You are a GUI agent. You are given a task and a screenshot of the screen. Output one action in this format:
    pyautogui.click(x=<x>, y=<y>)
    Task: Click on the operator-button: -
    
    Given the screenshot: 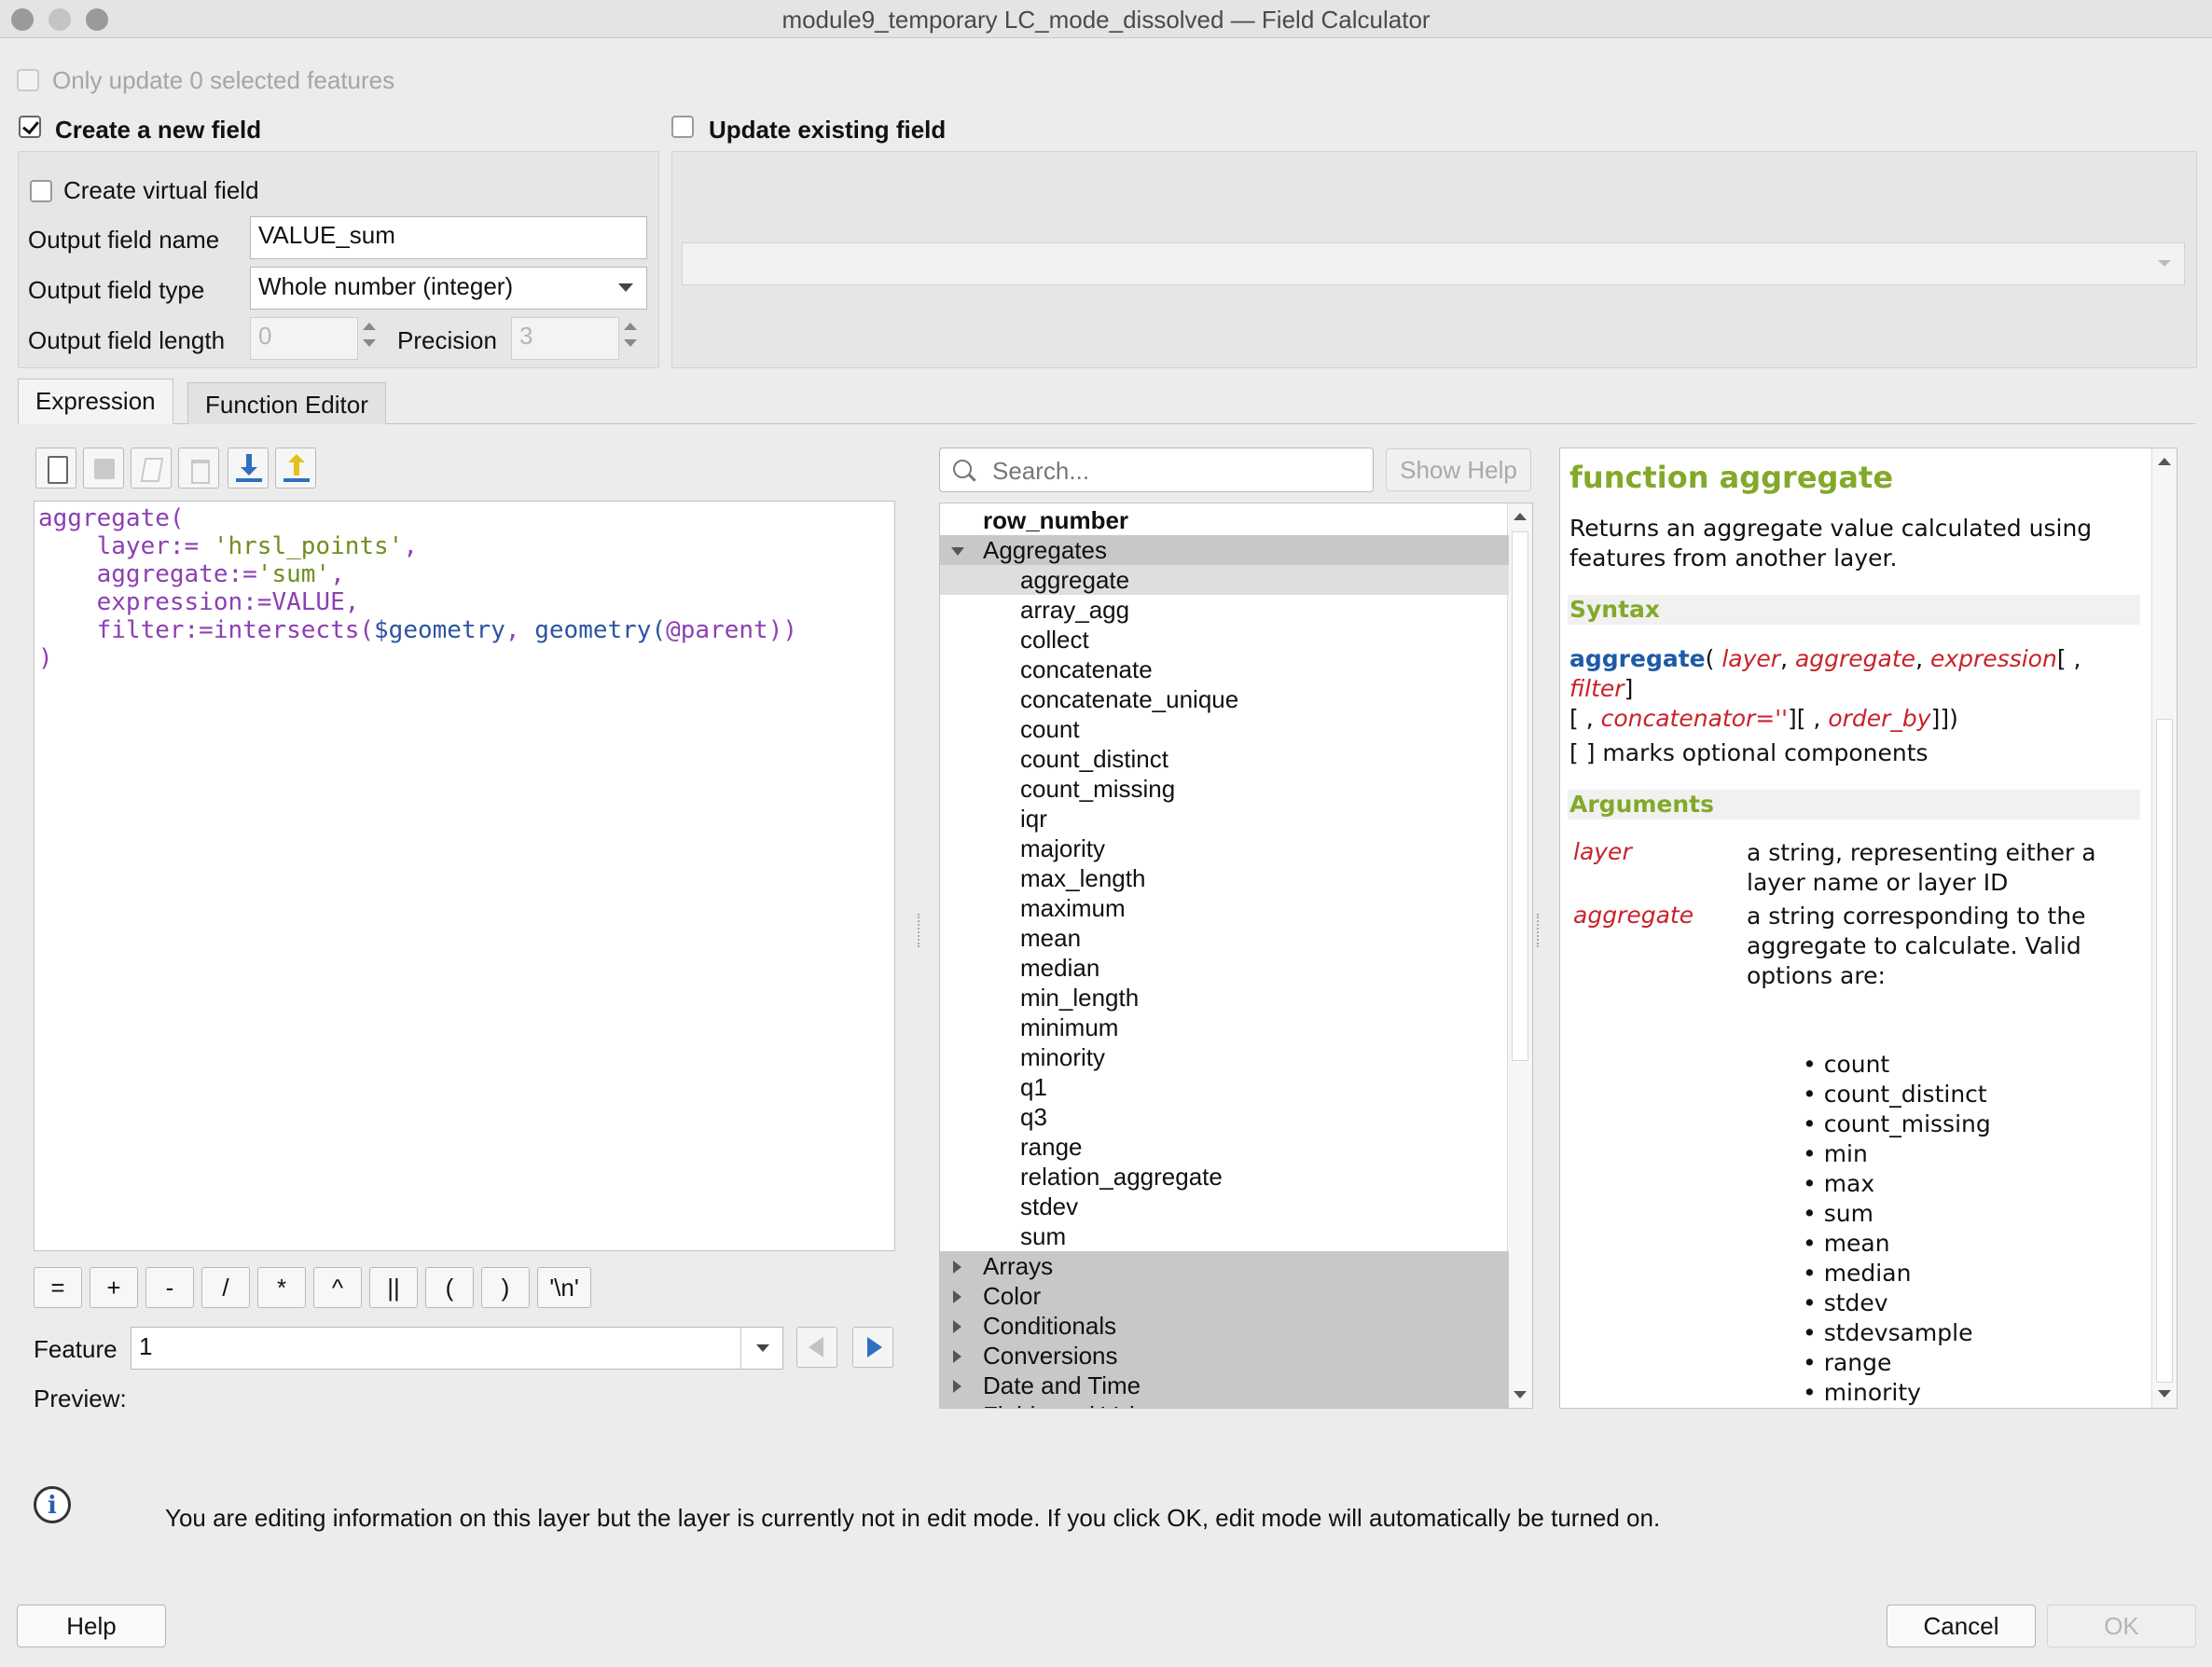 What is the action you would take?
    pyautogui.click(x=169, y=1287)
    